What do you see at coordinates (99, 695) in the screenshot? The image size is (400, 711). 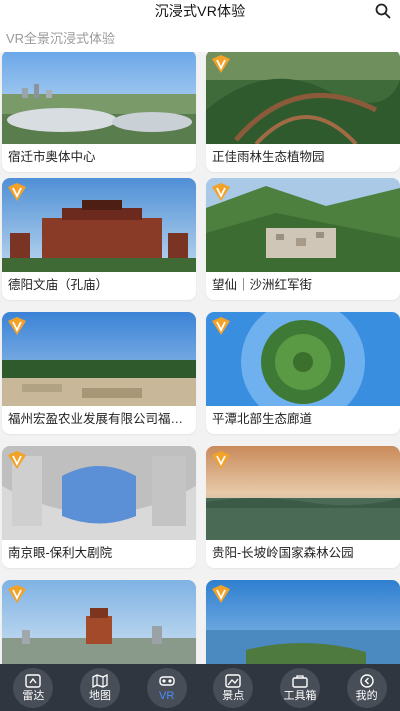 I see `tab-label: 地图` at bounding box center [99, 695].